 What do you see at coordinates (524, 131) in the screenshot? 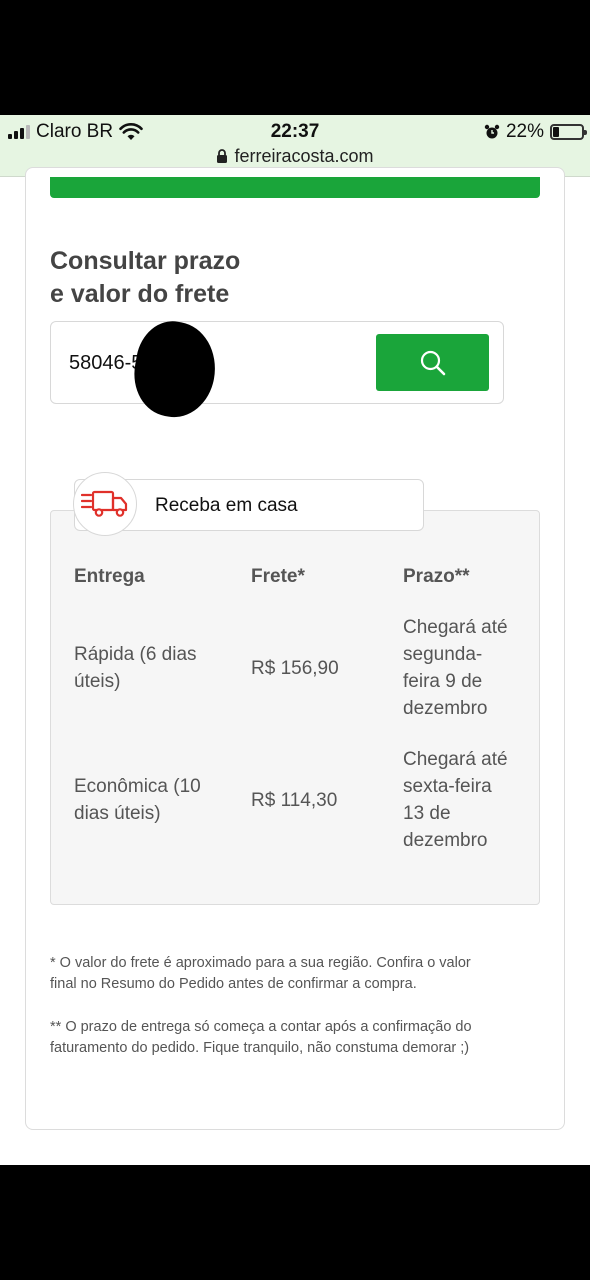
I see `battery-percent: 22%` at bounding box center [524, 131].